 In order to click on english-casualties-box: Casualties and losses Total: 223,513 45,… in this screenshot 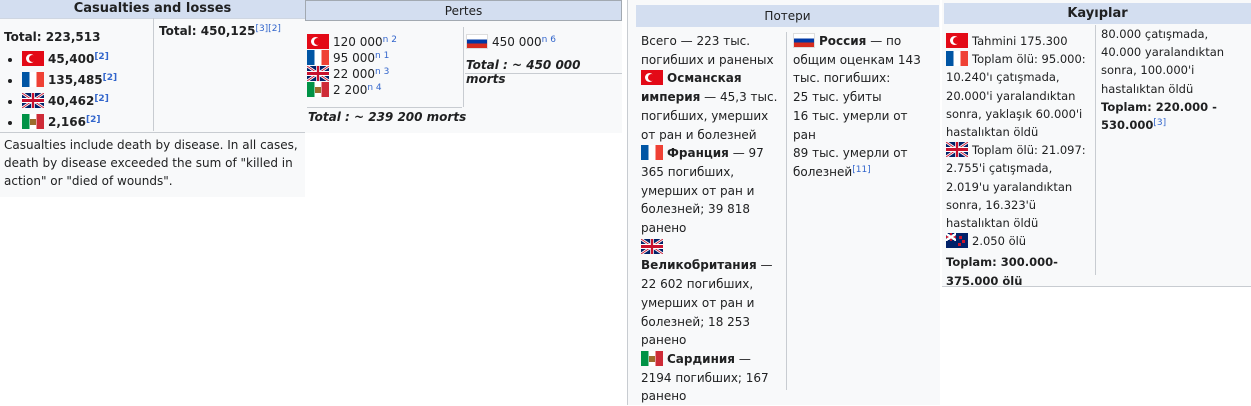, I will do `click(152, 98)`.